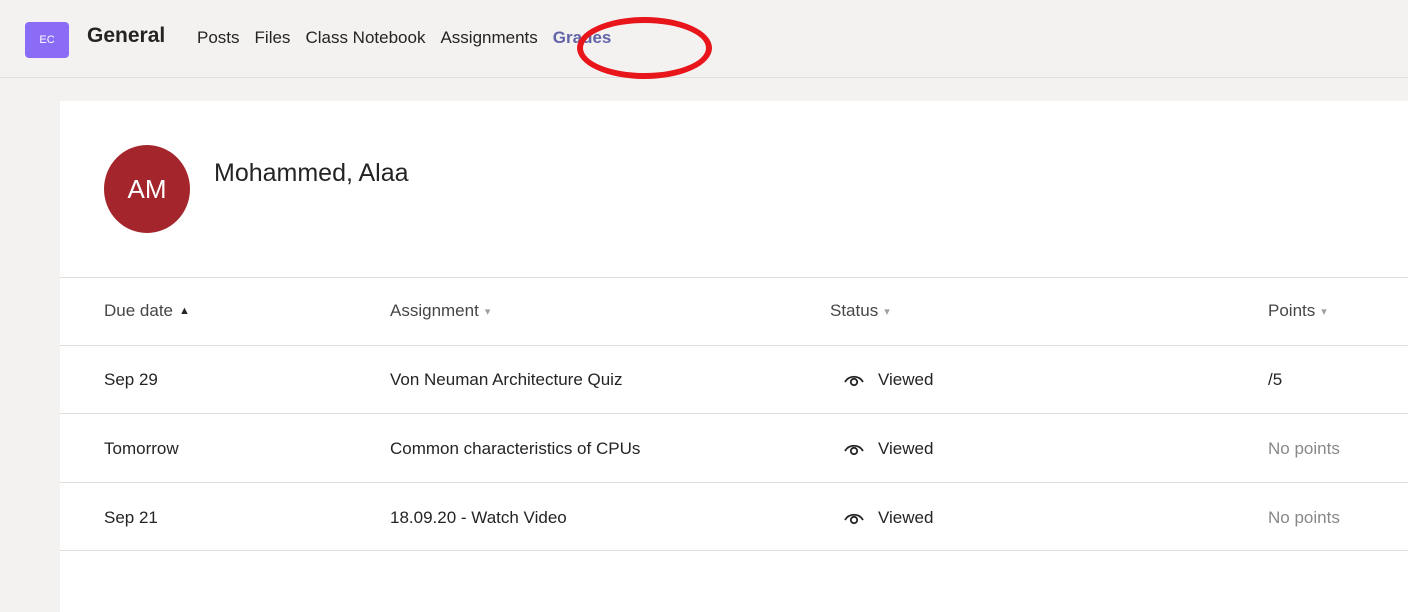 This screenshot has width=1408, height=612. What do you see at coordinates (365, 38) in the screenshot?
I see `tab-class-notebook: Class Notebook` at bounding box center [365, 38].